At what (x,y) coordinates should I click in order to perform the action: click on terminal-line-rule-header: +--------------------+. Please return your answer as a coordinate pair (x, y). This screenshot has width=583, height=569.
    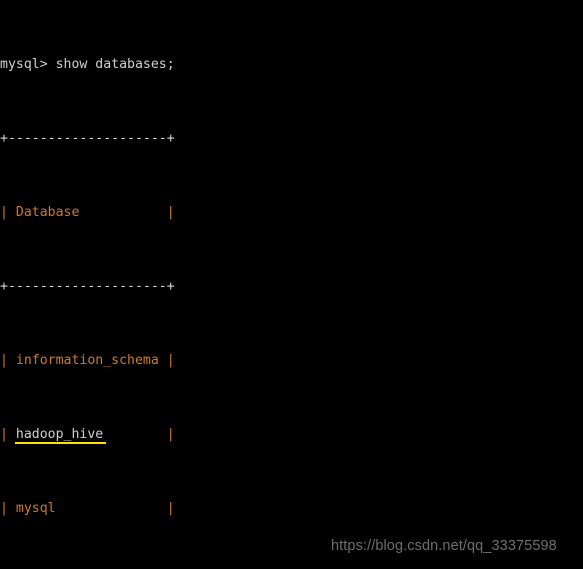
    Looking at the image, I should click on (262, 287).